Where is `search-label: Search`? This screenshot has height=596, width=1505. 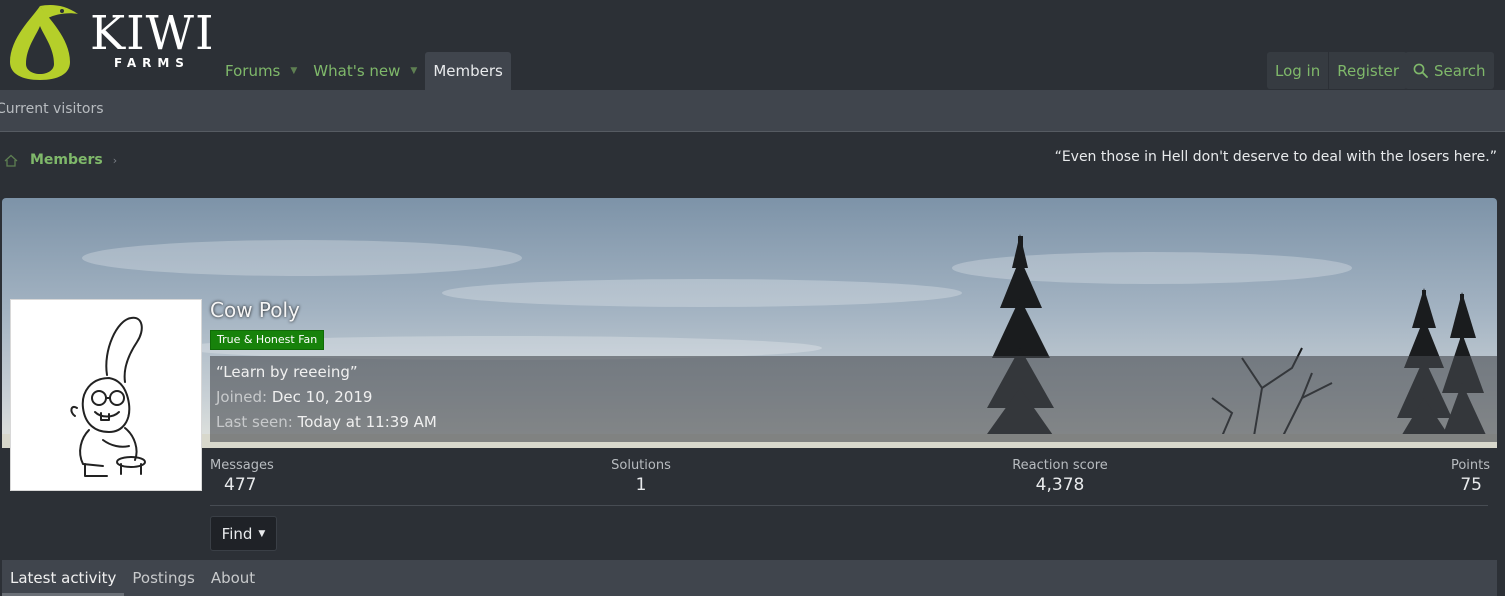 search-label: Search is located at coordinates (1460, 70).